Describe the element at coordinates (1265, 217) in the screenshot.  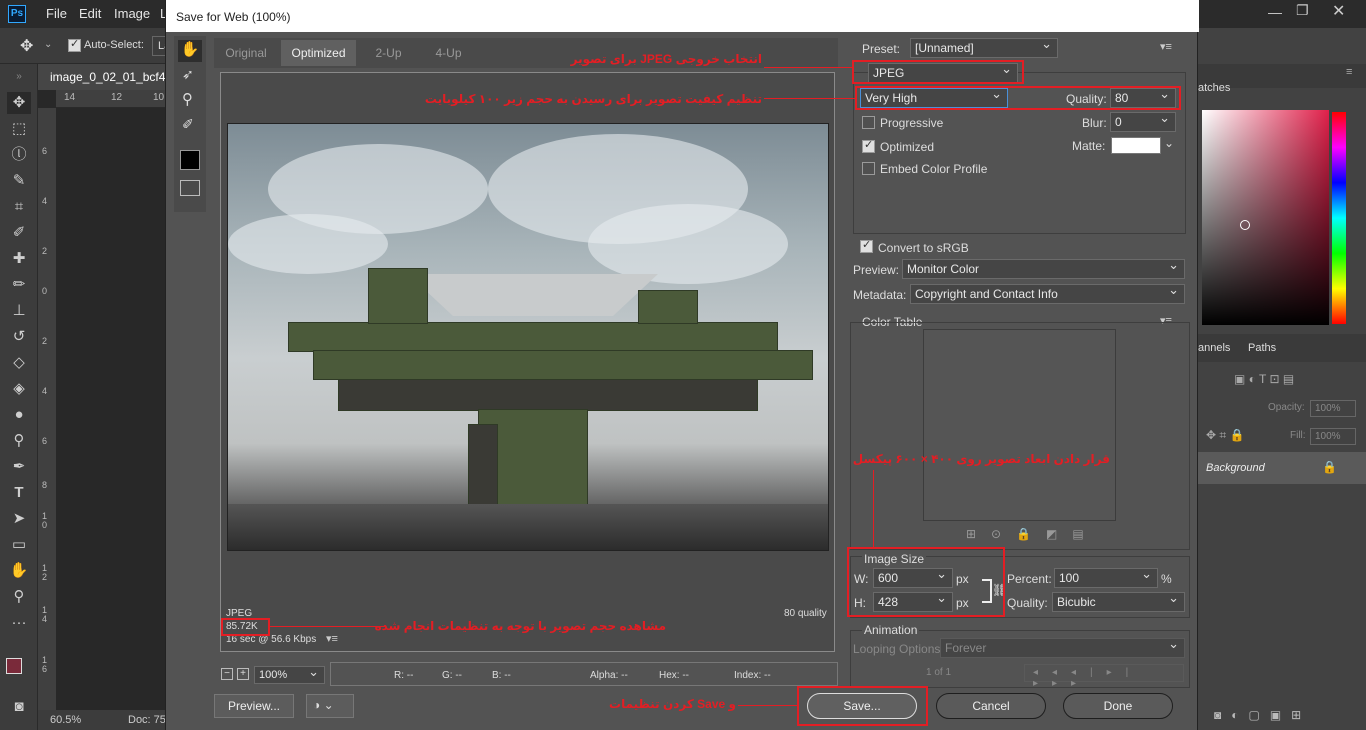
I see `color-picker-field` at that location.